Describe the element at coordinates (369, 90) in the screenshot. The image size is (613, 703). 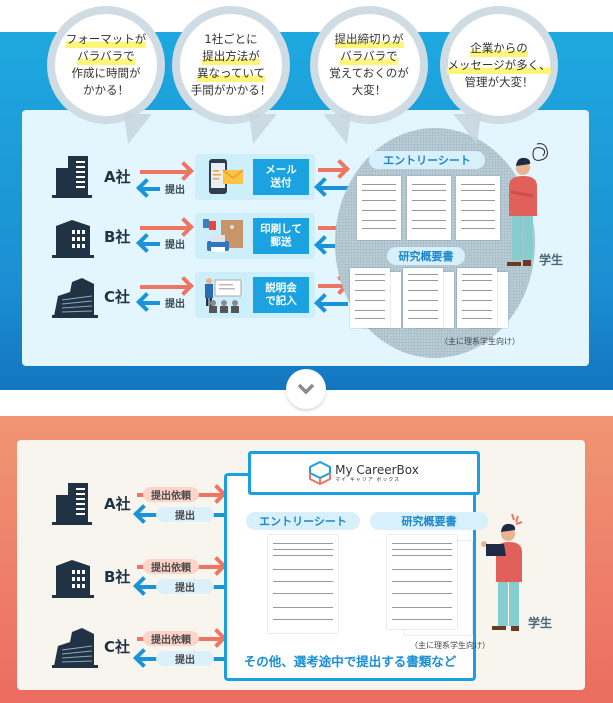
I see `bubble-line: 大変！` at that location.